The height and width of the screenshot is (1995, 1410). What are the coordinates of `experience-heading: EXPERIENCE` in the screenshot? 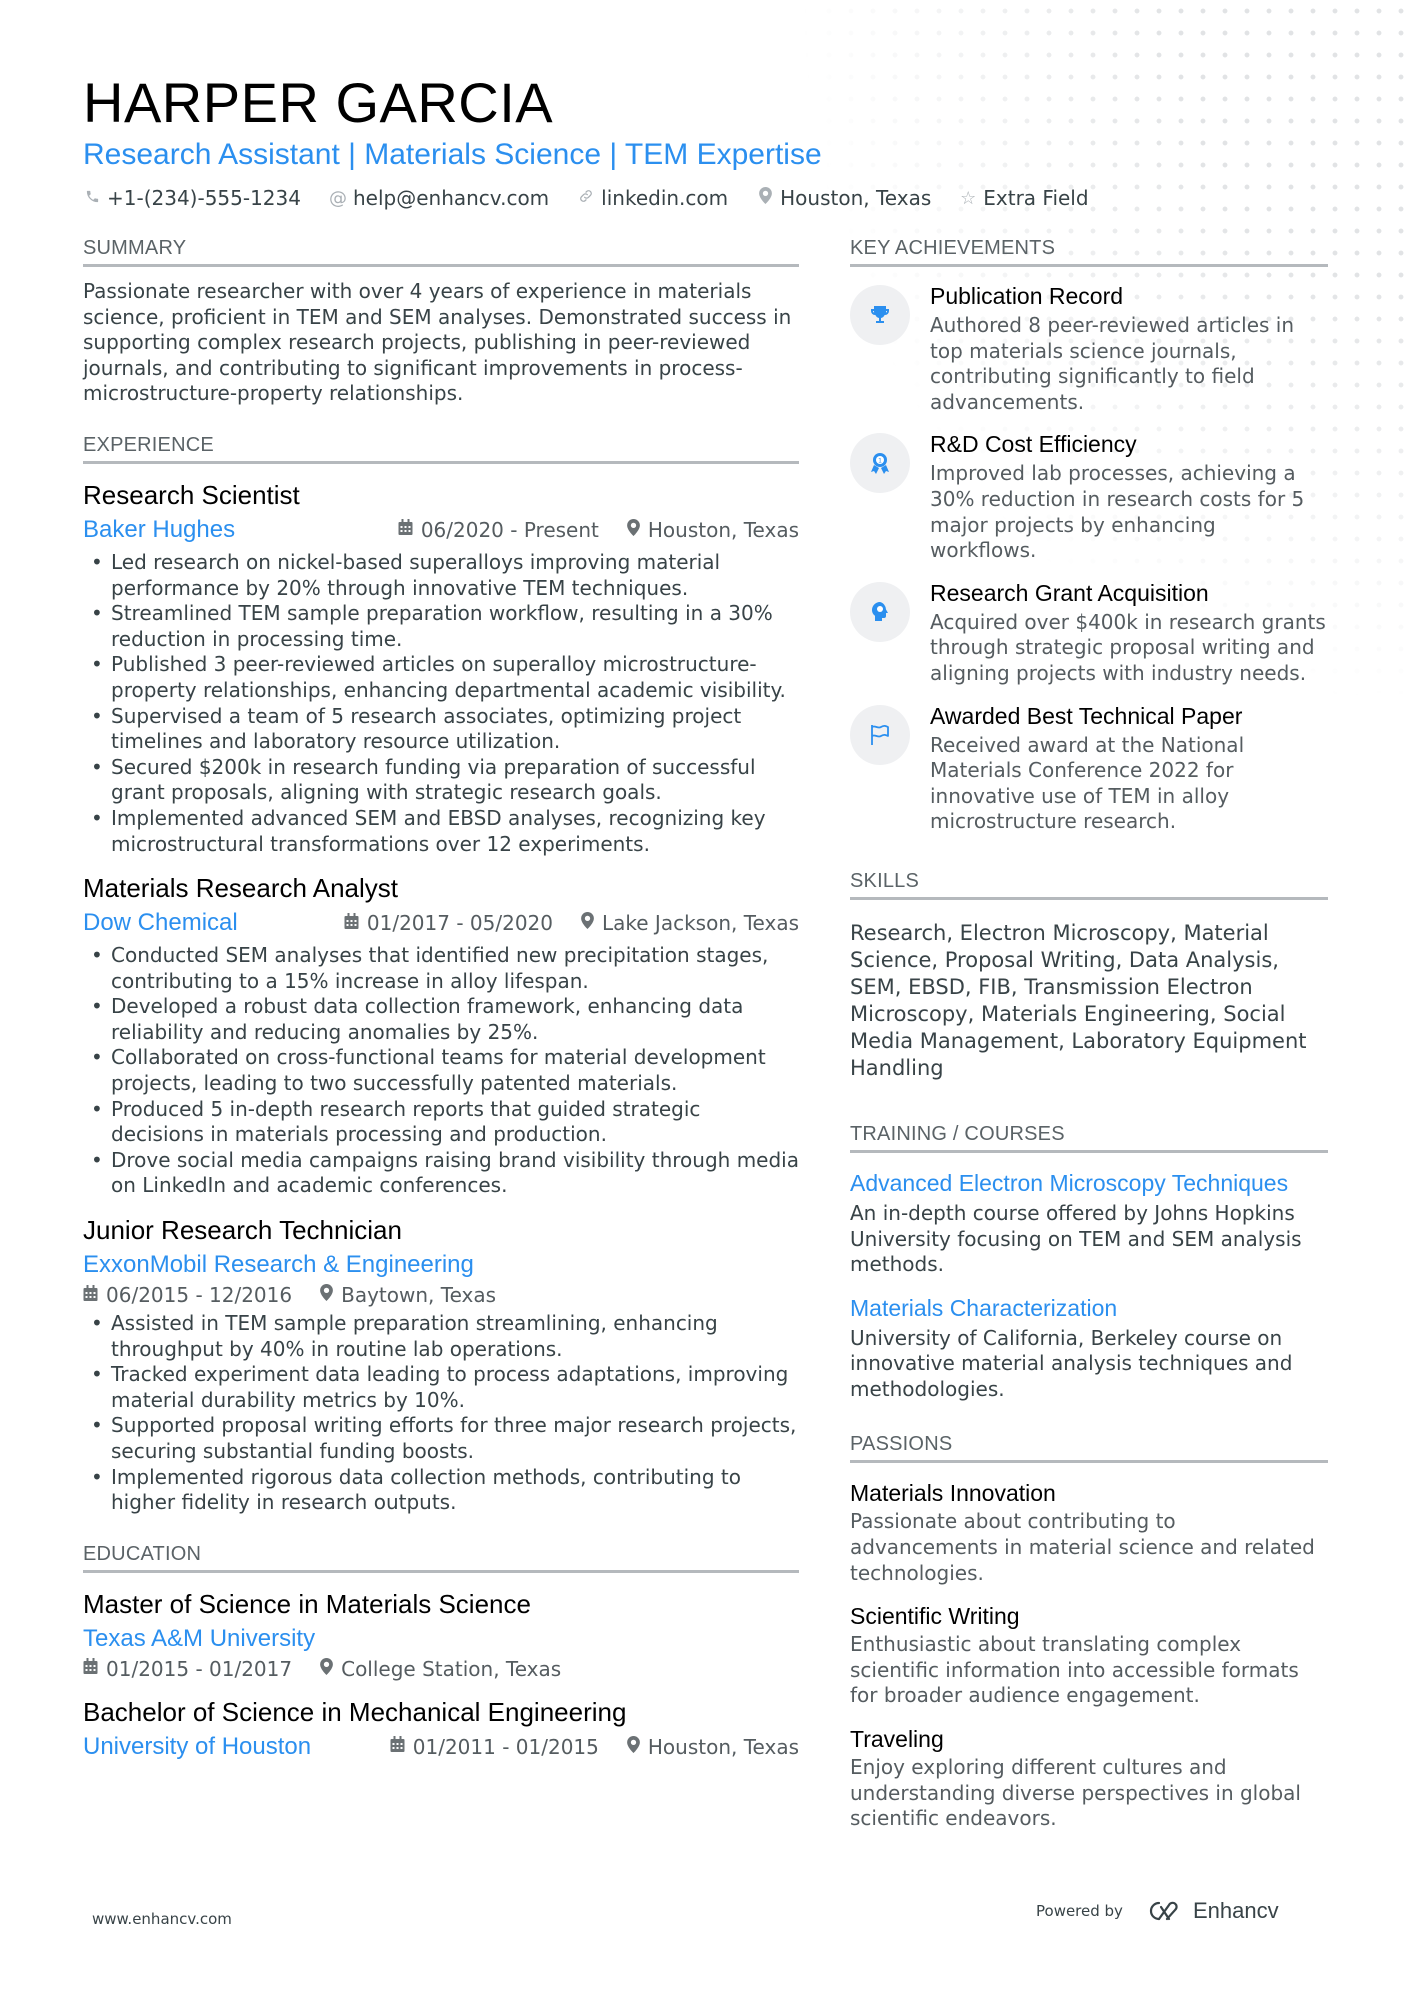 It's located at (441, 448).